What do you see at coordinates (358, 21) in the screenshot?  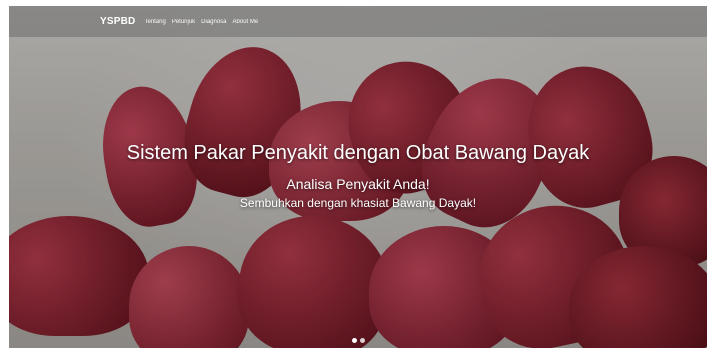 I see `top-navbar: YSPBD Tentang Petunjuk Diagnosa About Me` at bounding box center [358, 21].